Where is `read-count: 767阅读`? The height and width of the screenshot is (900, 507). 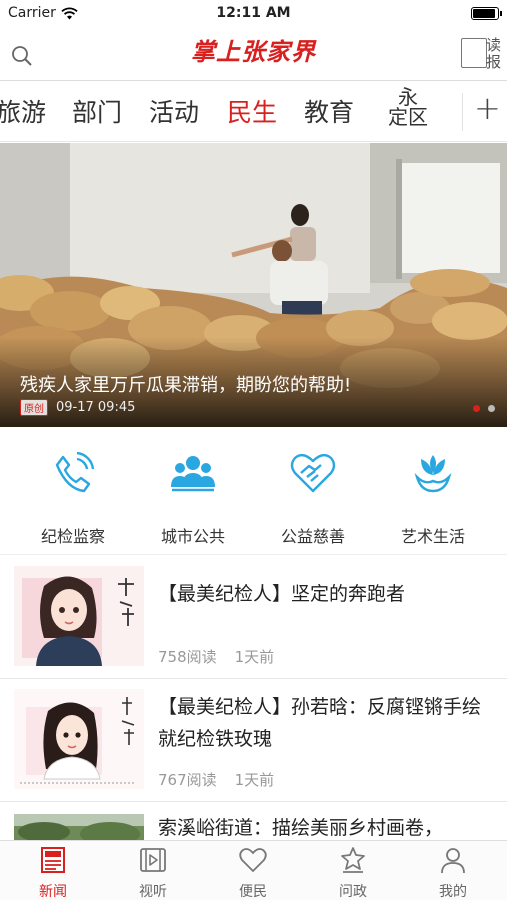 read-count: 767阅读 is located at coordinates (187, 780).